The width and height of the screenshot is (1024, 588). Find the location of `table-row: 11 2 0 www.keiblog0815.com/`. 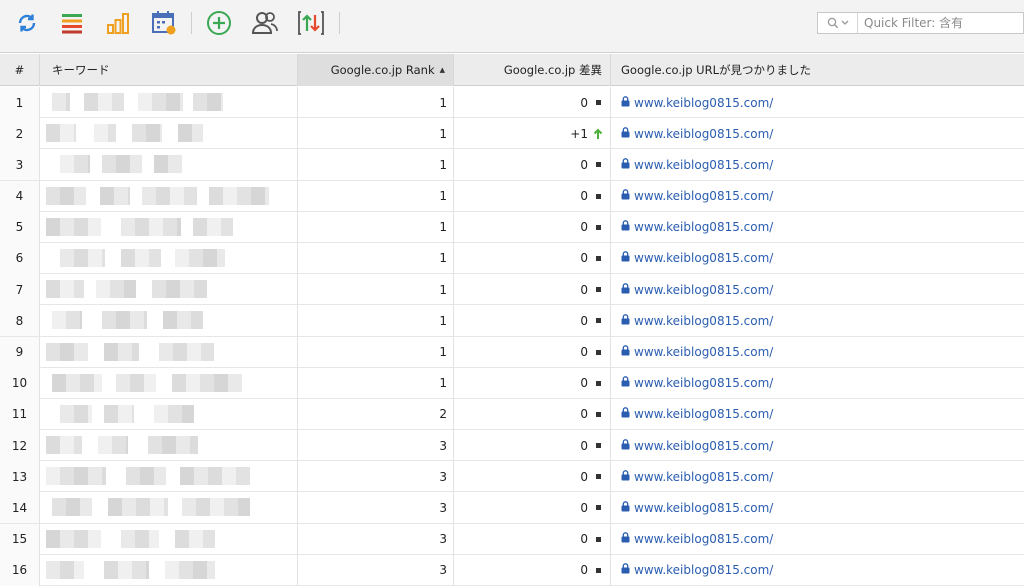

table-row: 11 2 0 www.keiblog0815.com/ is located at coordinates (512, 414).